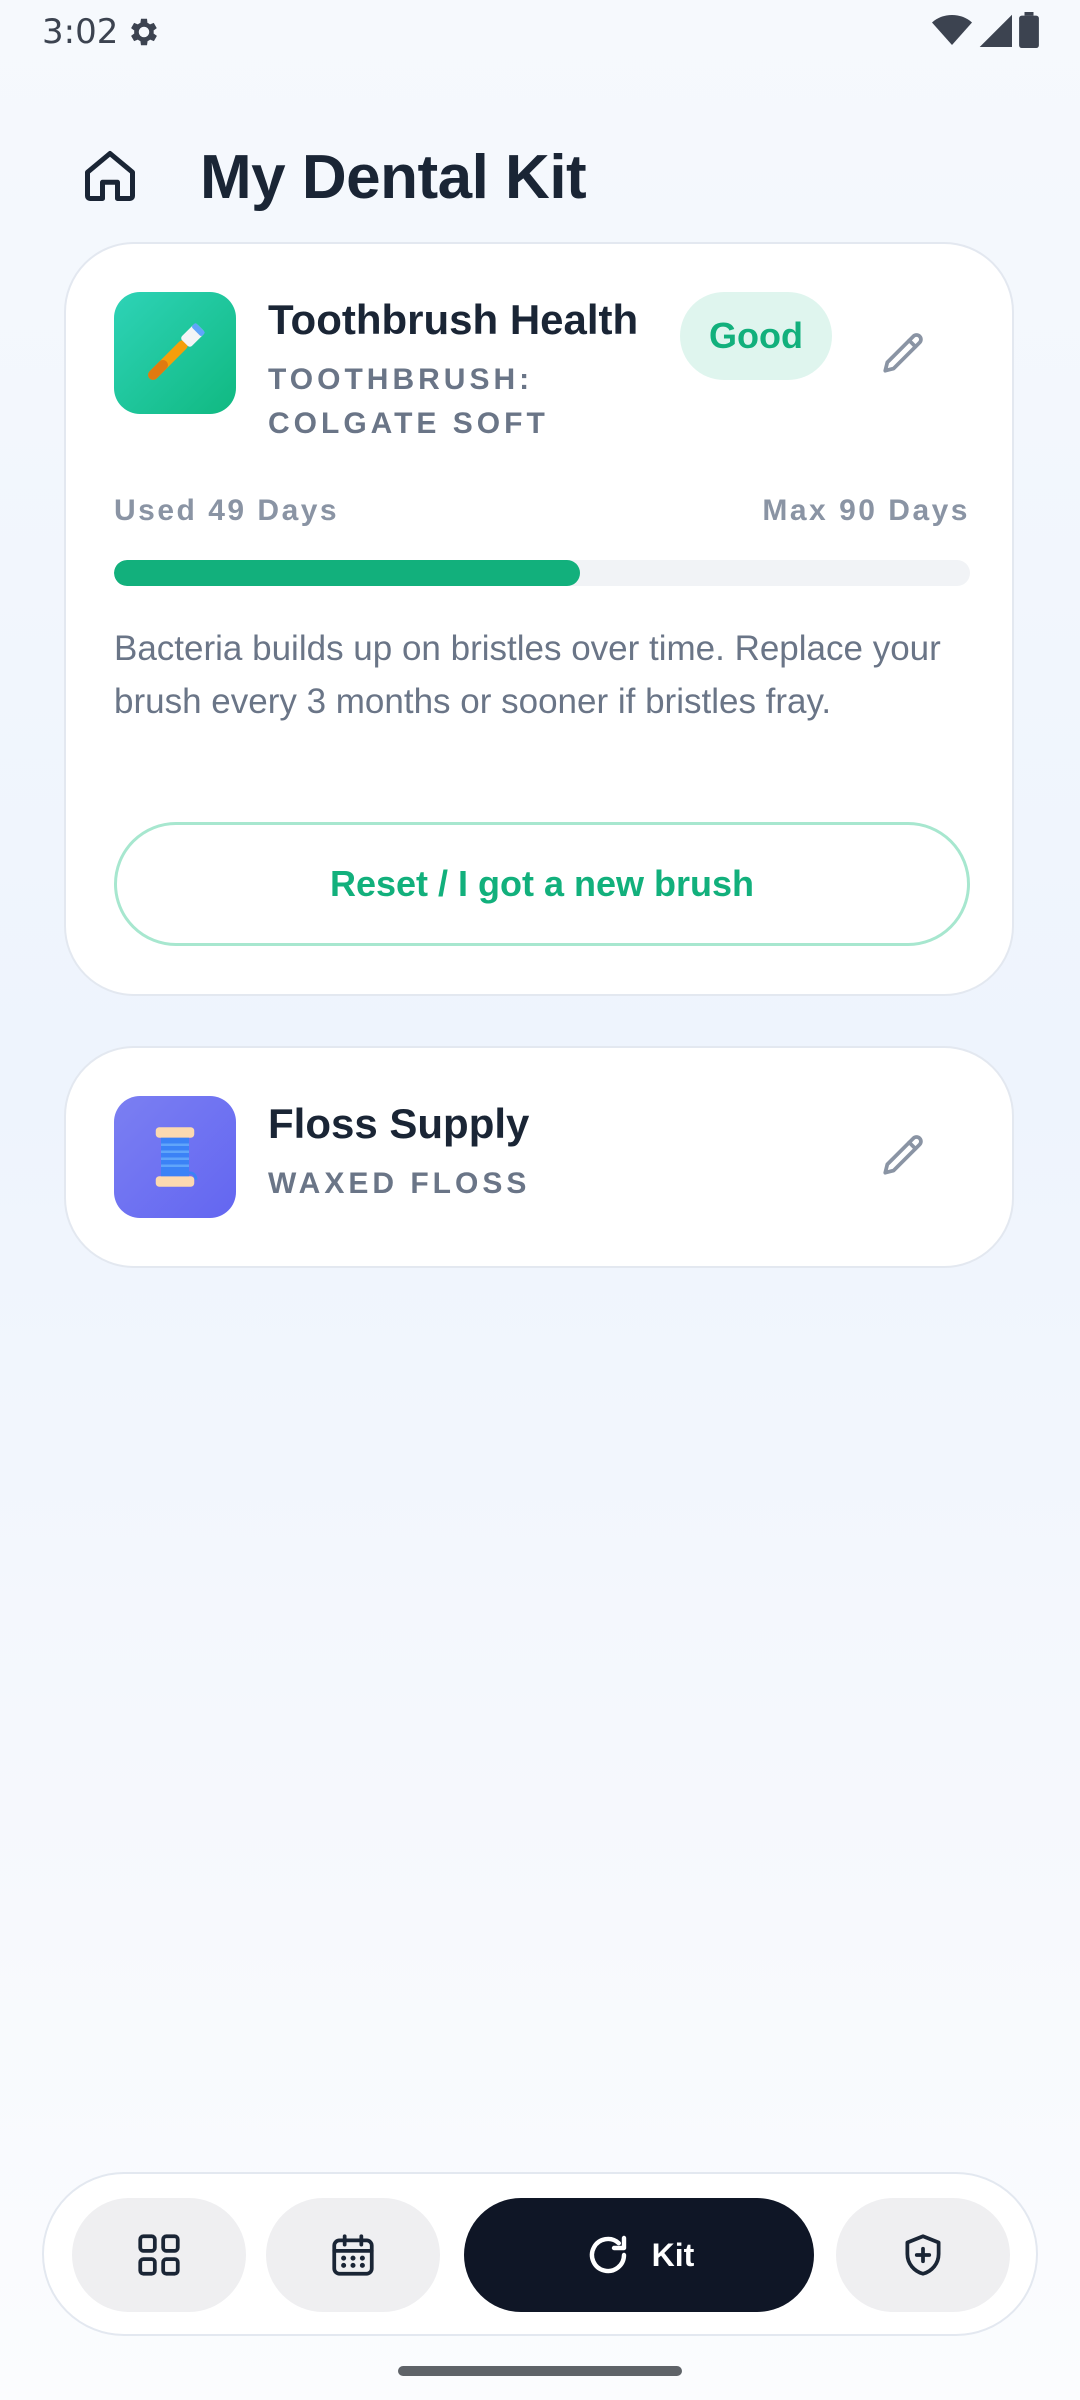  I want to click on nav-kit-button: Kit, so click(639, 2255).